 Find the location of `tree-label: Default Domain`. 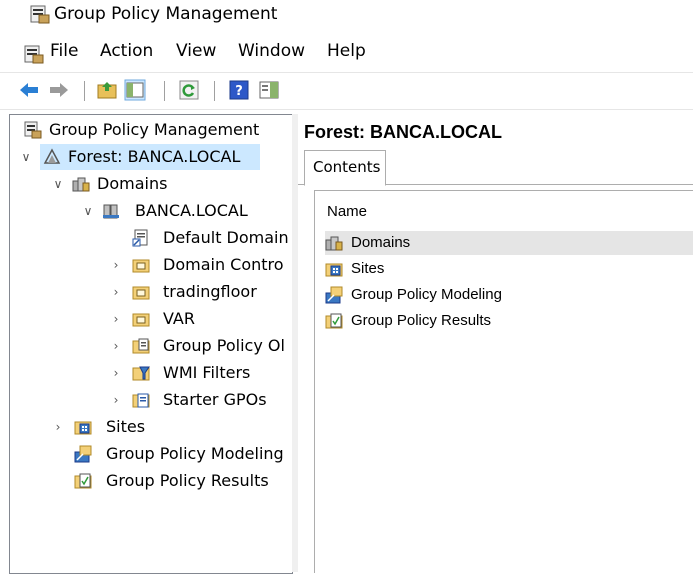

tree-label: Default Domain is located at coordinates (226, 237).